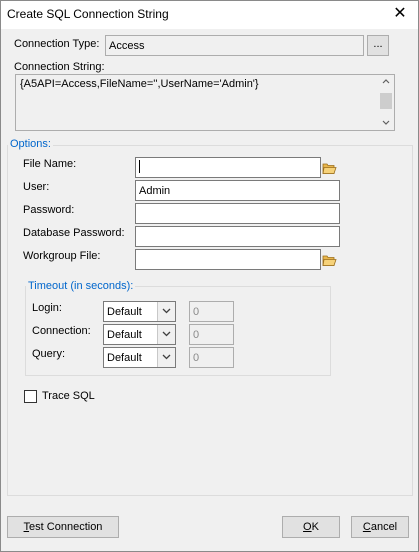 The image size is (419, 552). I want to click on connection-timeout-mode: Default, so click(124, 335).